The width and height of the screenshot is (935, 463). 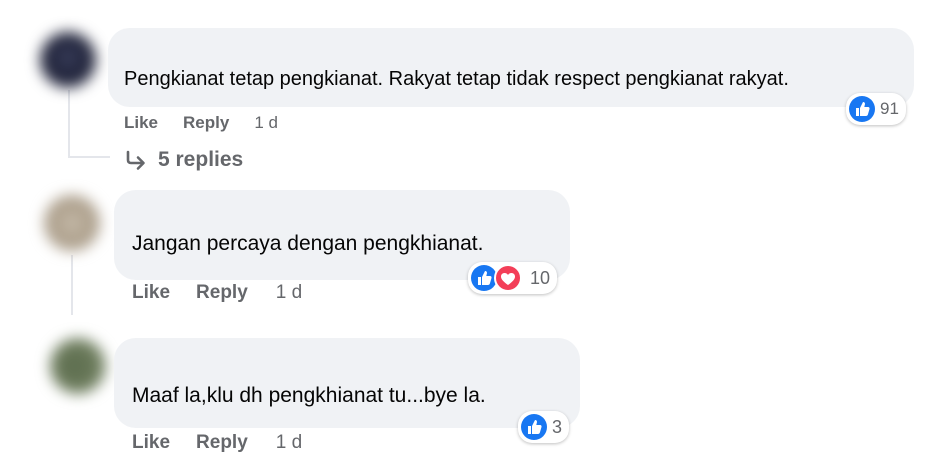 What do you see at coordinates (309, 395) in the screenshot?
I see `comment-text: Maaf la,klu dh pengkhianat tu...bye la.` at bounding box center [309, 395].